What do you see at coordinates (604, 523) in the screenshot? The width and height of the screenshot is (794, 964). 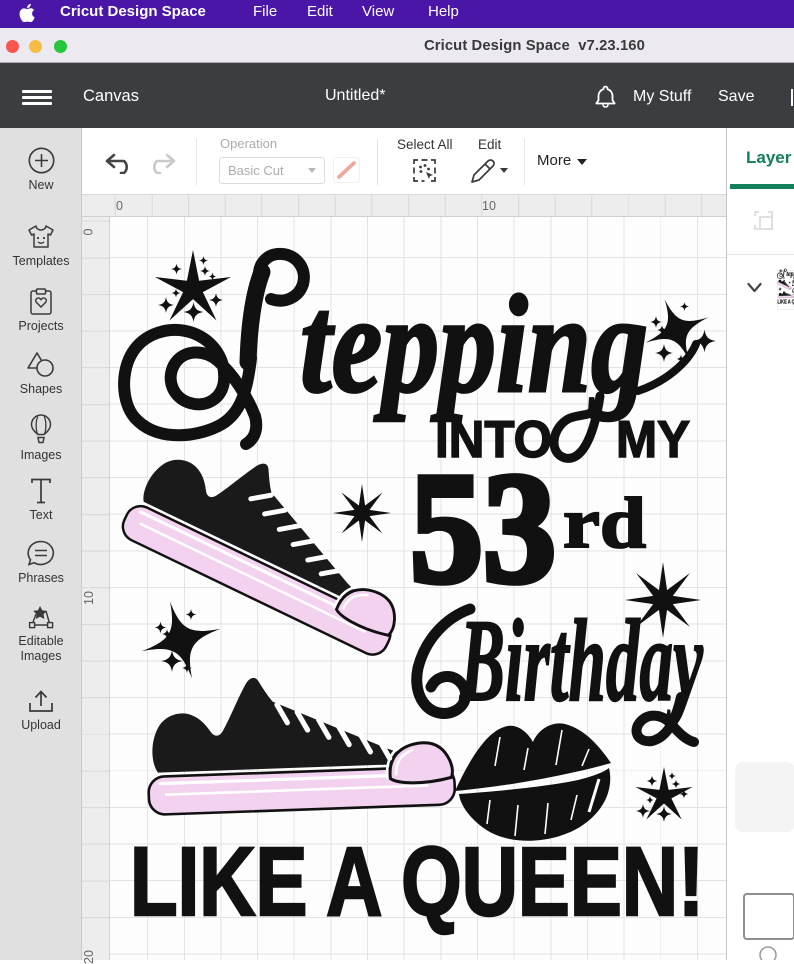 I see `svg-text: rd` at bounding box center [604, 523].